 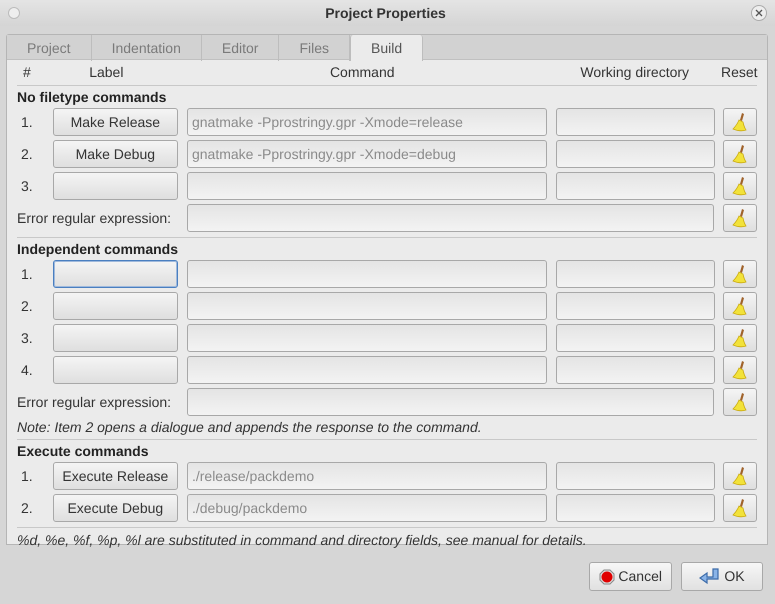 What do you see at coordinates (98, 249) in the screenshot?
I see `section-heading: Independent commands` at bounding box center [98, 249].